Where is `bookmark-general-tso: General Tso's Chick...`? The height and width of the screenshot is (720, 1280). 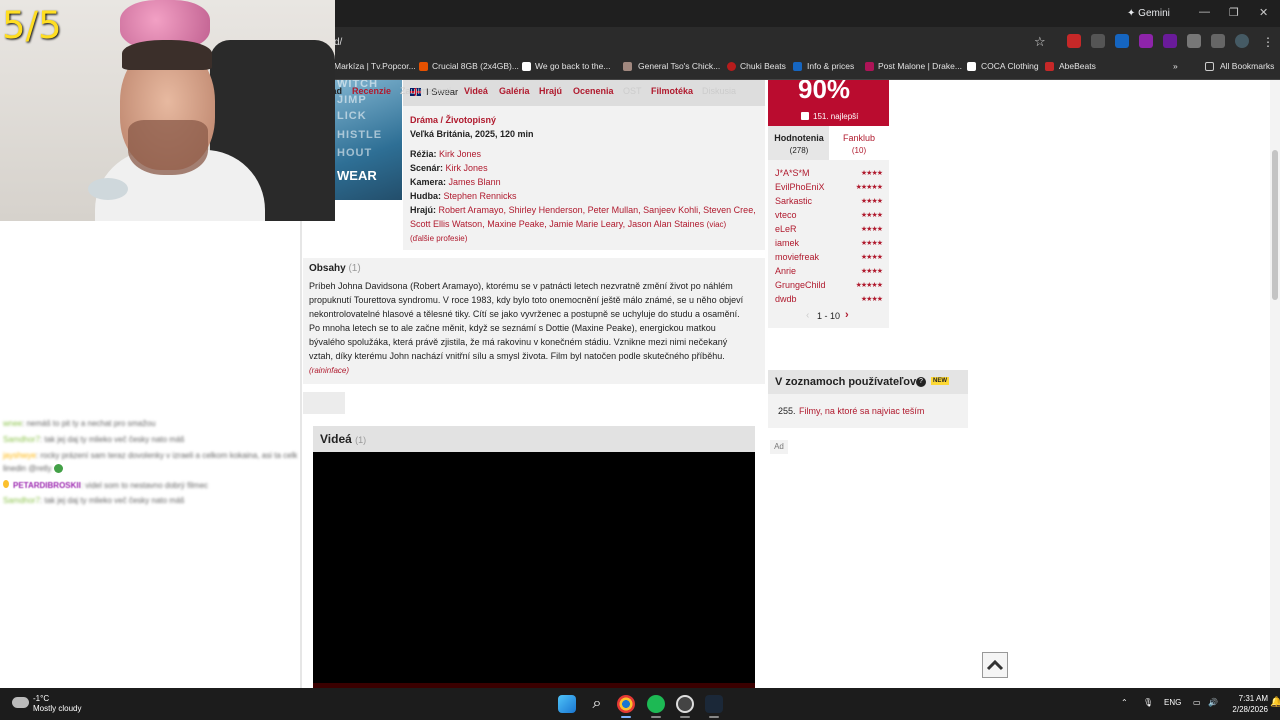 bookmark-general-tso: General Tso's Chick... is located at coordinates (679, 66).